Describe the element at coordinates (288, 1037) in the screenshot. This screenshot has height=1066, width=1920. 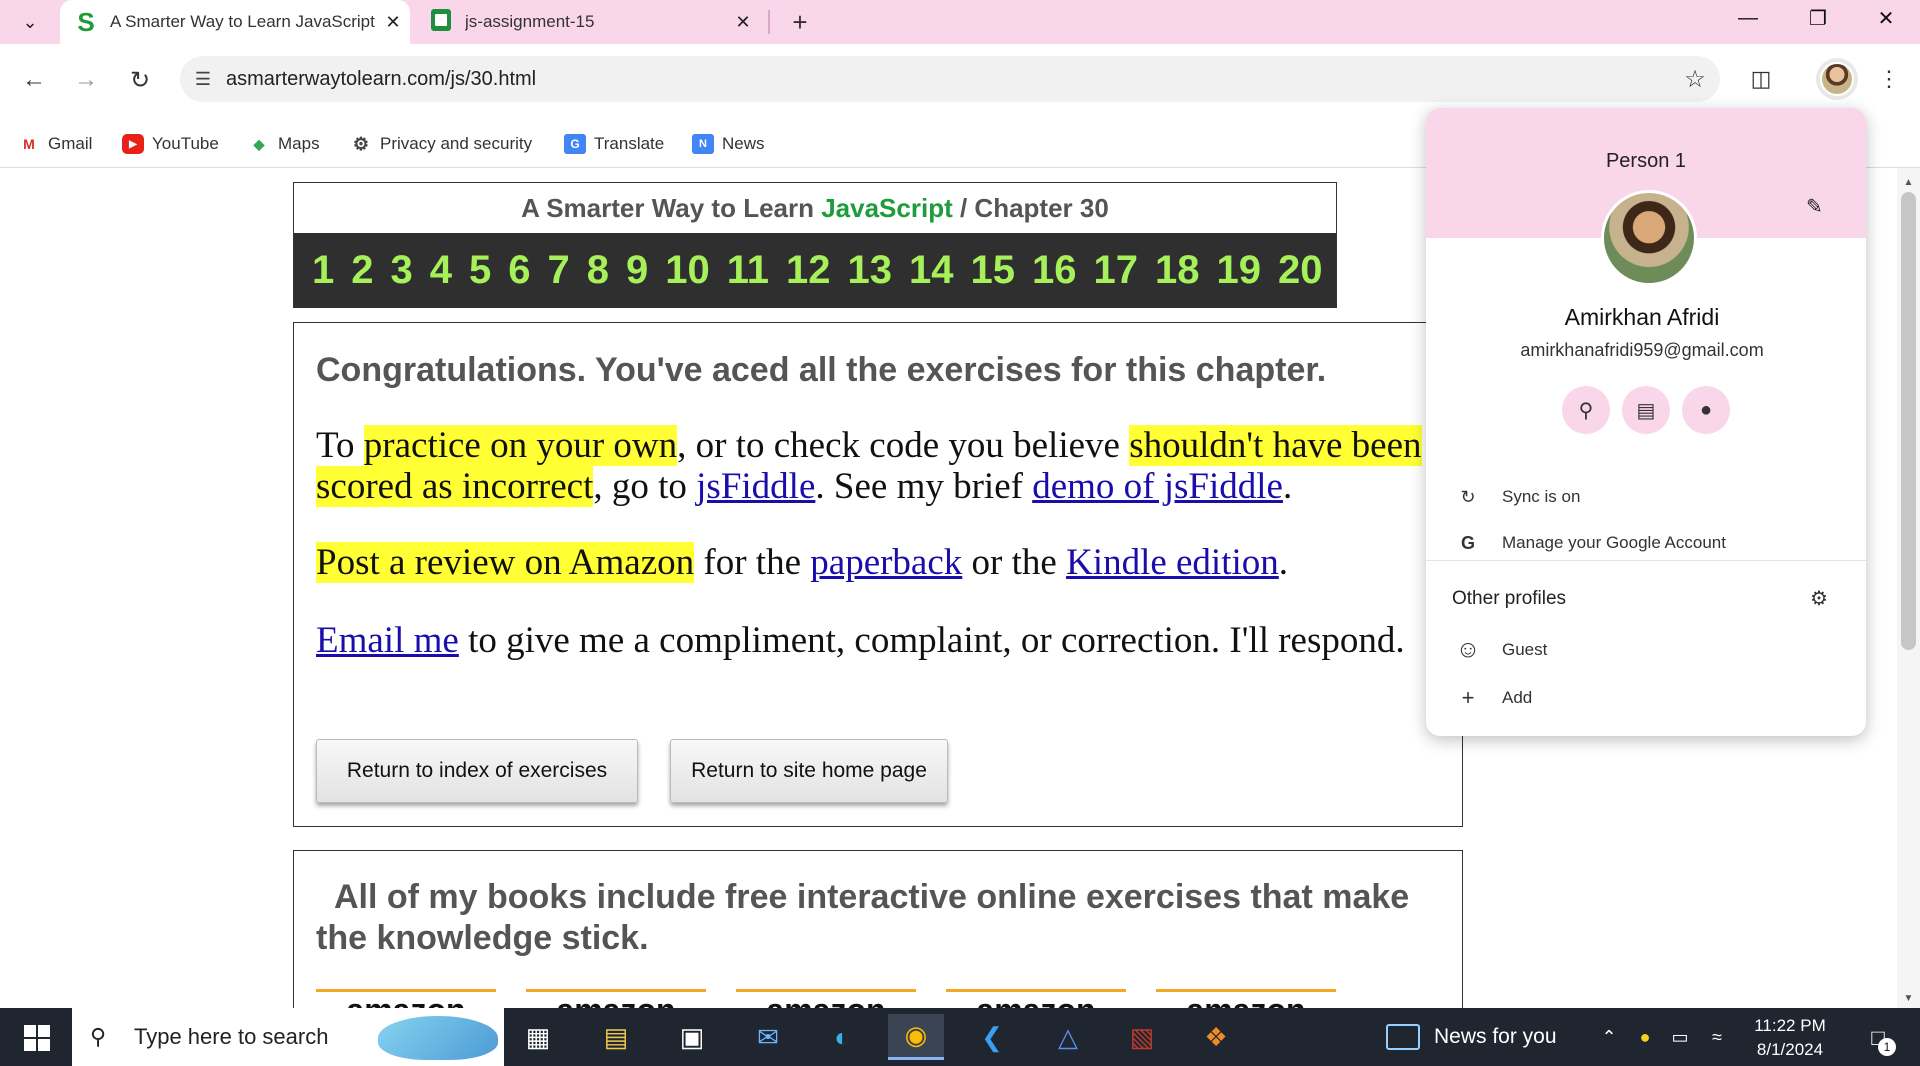
I see `taskbar-search-box: ⚲ Type here to search` at that location.